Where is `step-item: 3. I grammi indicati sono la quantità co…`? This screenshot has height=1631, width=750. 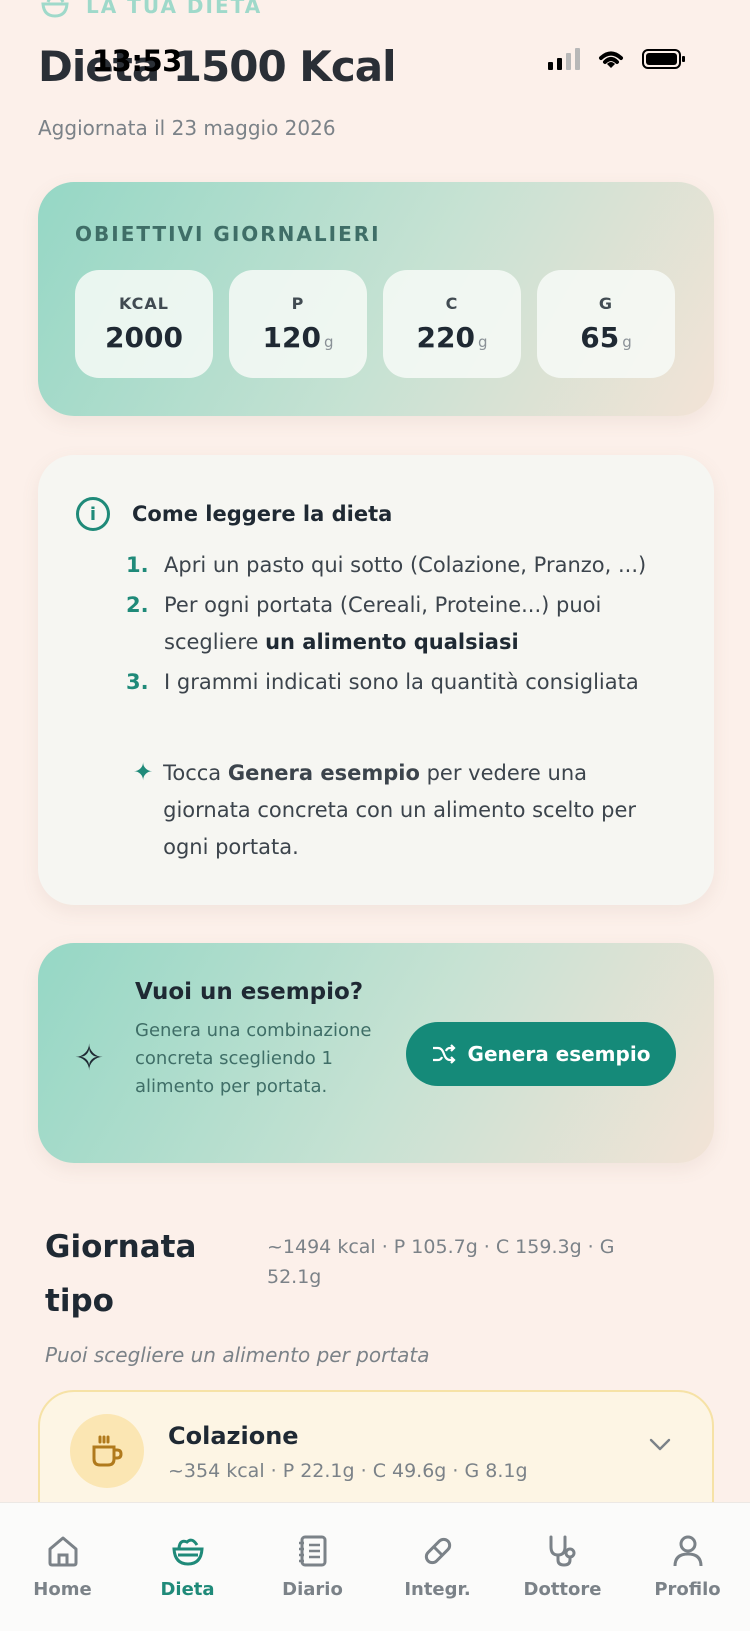
step-item: 3. I grammi indicati sono la quantità co… is located at coordinates (382, 682).